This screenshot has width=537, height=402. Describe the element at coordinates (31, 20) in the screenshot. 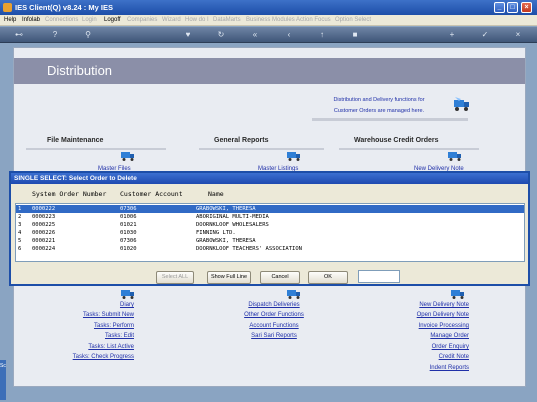

I see `menu-infolab: Infolab` at that location.